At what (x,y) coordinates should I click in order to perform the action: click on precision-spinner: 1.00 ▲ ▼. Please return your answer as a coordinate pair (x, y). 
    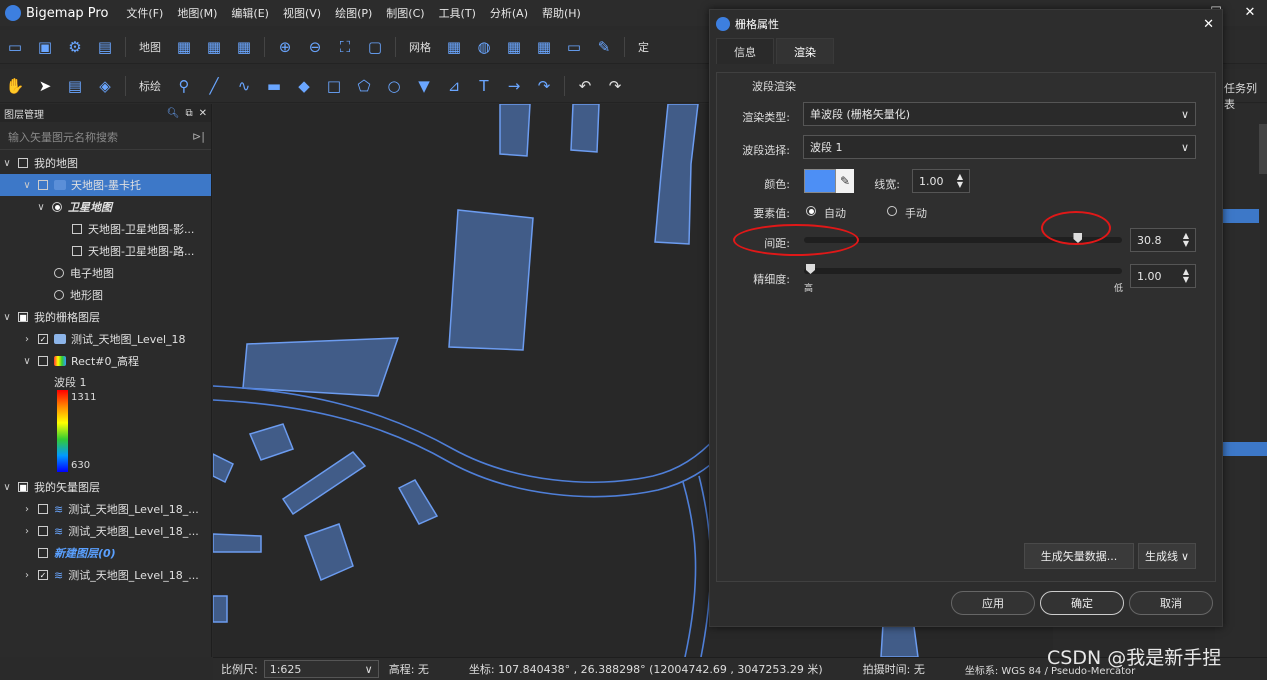
    Looking at the image, I should click on (1163, 276).